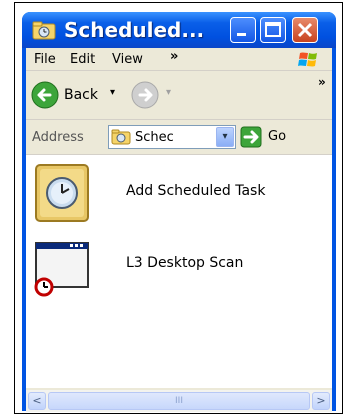 The height and width of the screenshot is (420, 357). What do you see at coordinates (225, 137) in the screenshot?
I see `address-dropdown-chevron-icon: ▾` at bounding box center [225, 137].